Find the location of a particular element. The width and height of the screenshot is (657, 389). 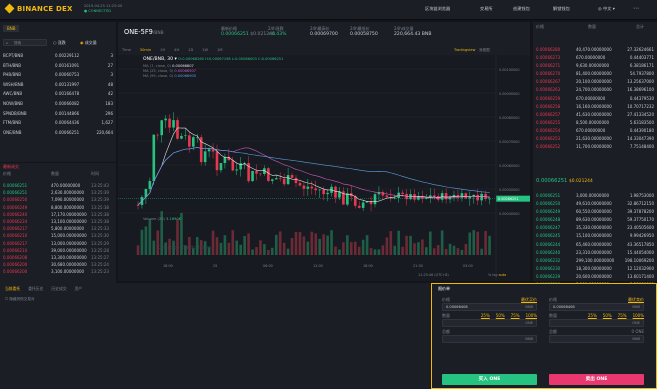

market-row: SPNDB/BNB 0.00144866 296 is located at coordinates (58, 114).